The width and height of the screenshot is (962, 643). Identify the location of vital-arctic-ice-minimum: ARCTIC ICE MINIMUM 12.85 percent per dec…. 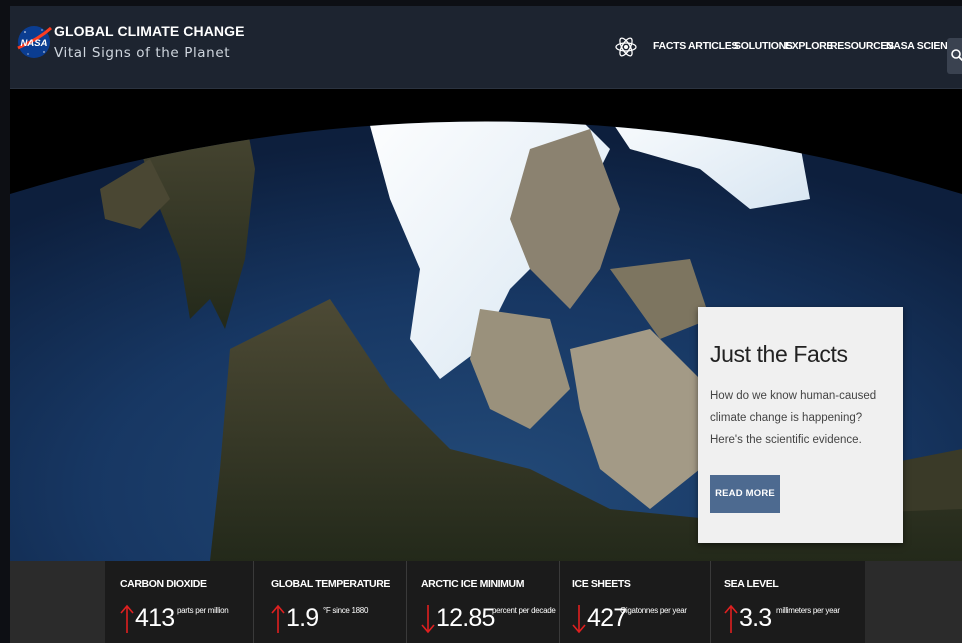
(496, 602).